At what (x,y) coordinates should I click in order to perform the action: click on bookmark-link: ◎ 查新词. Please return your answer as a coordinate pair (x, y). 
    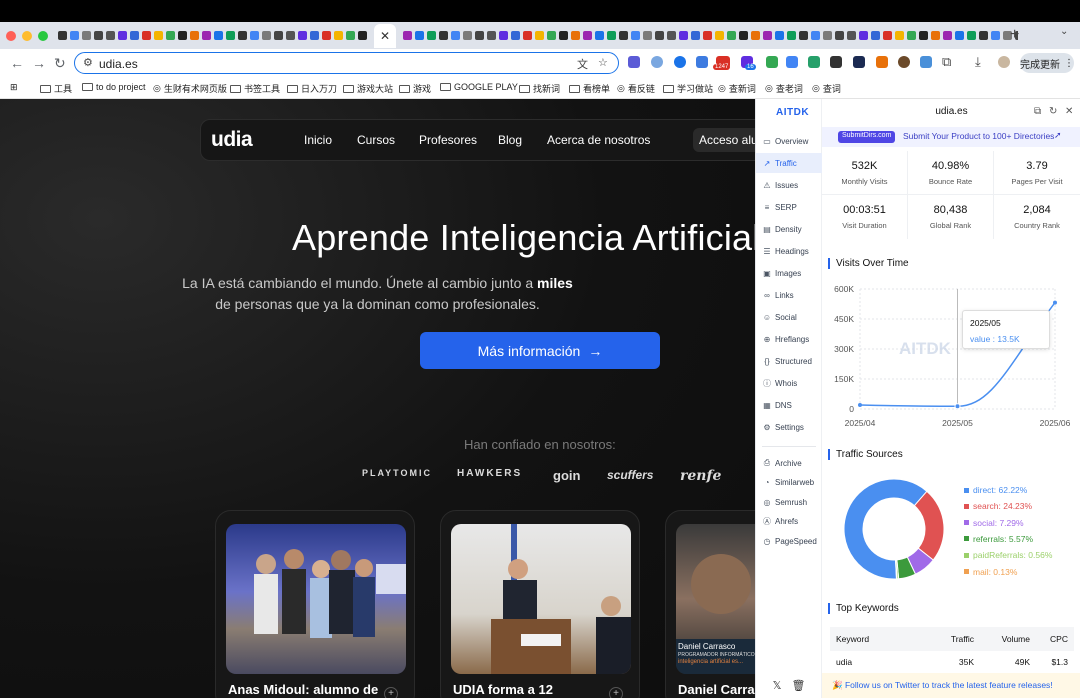
    Looking at the image, I should click on (737, 88).